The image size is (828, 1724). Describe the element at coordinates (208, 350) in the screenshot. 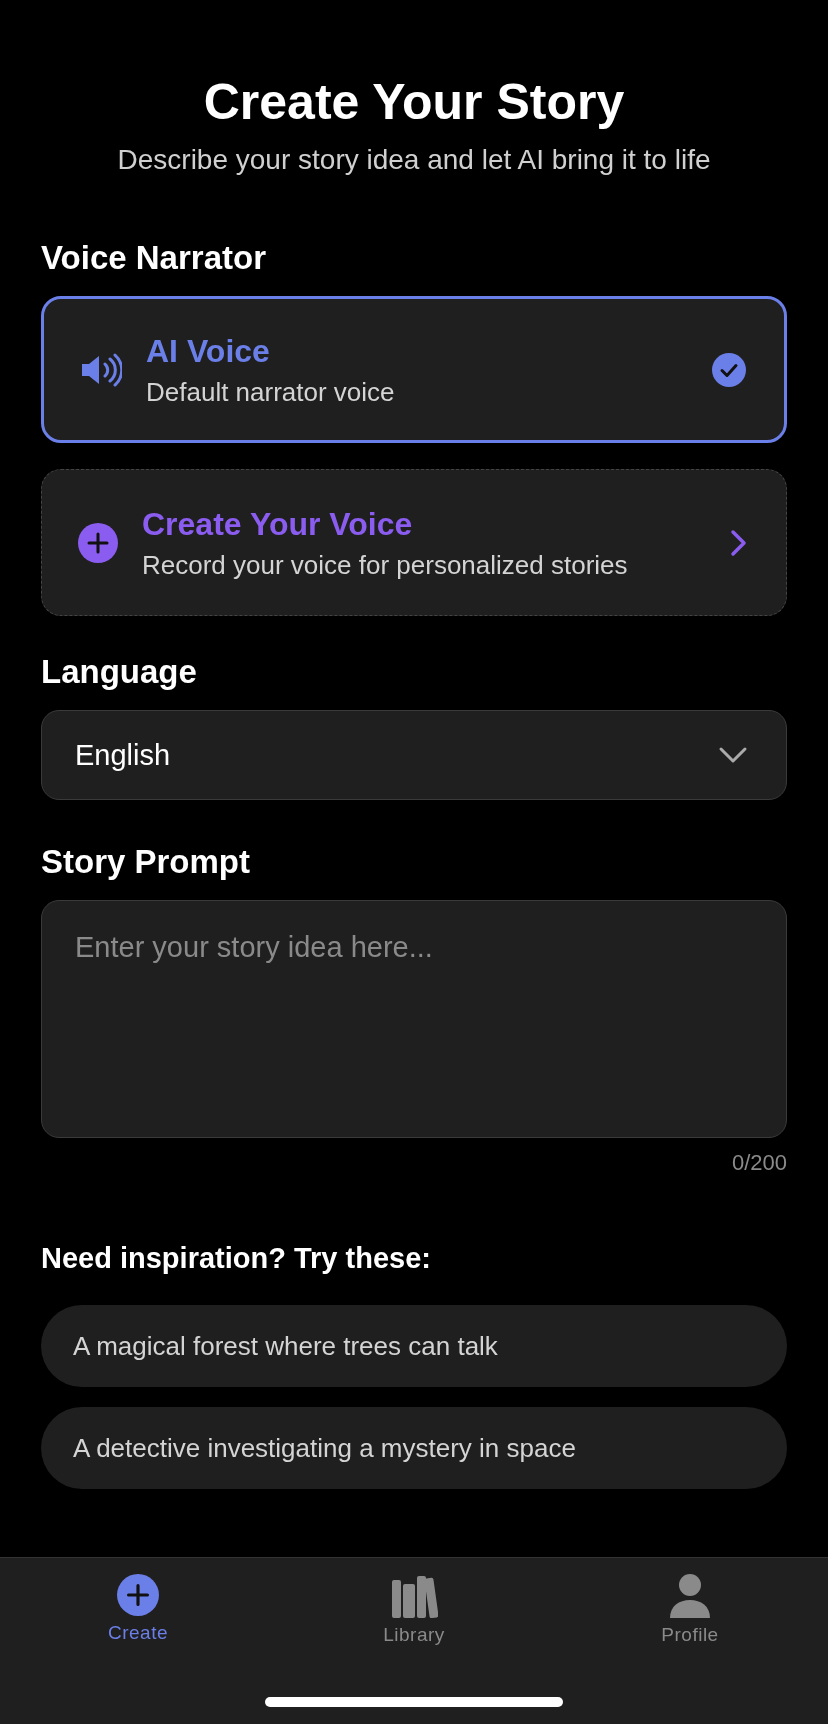

I see `option-title: AI Voice` at that location.